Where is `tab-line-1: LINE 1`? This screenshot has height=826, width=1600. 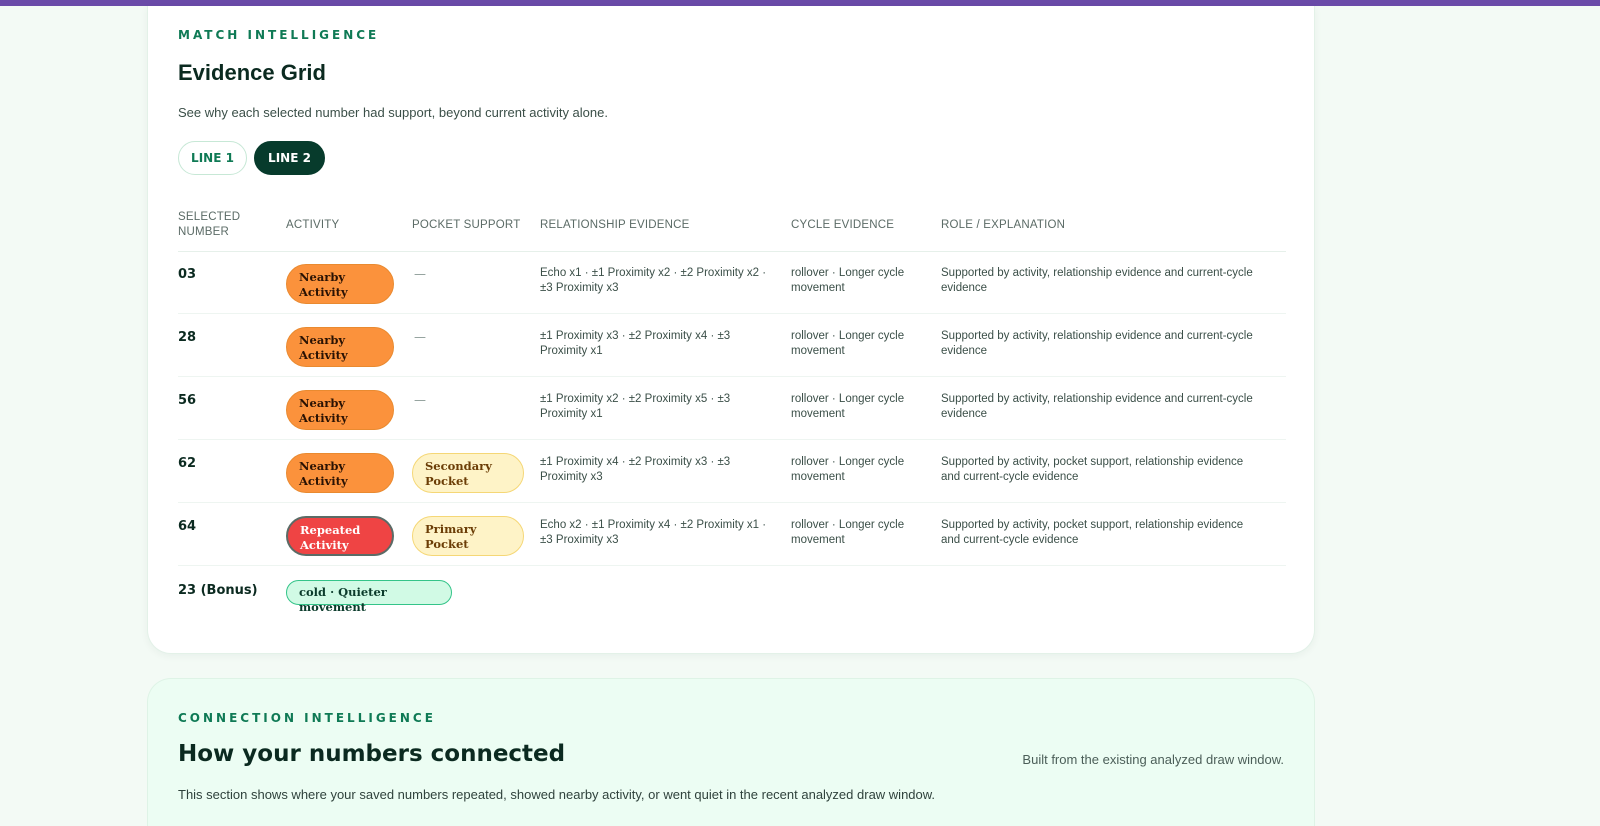 tab-line-1: LINE 1 is located at coordinates (212, 158).